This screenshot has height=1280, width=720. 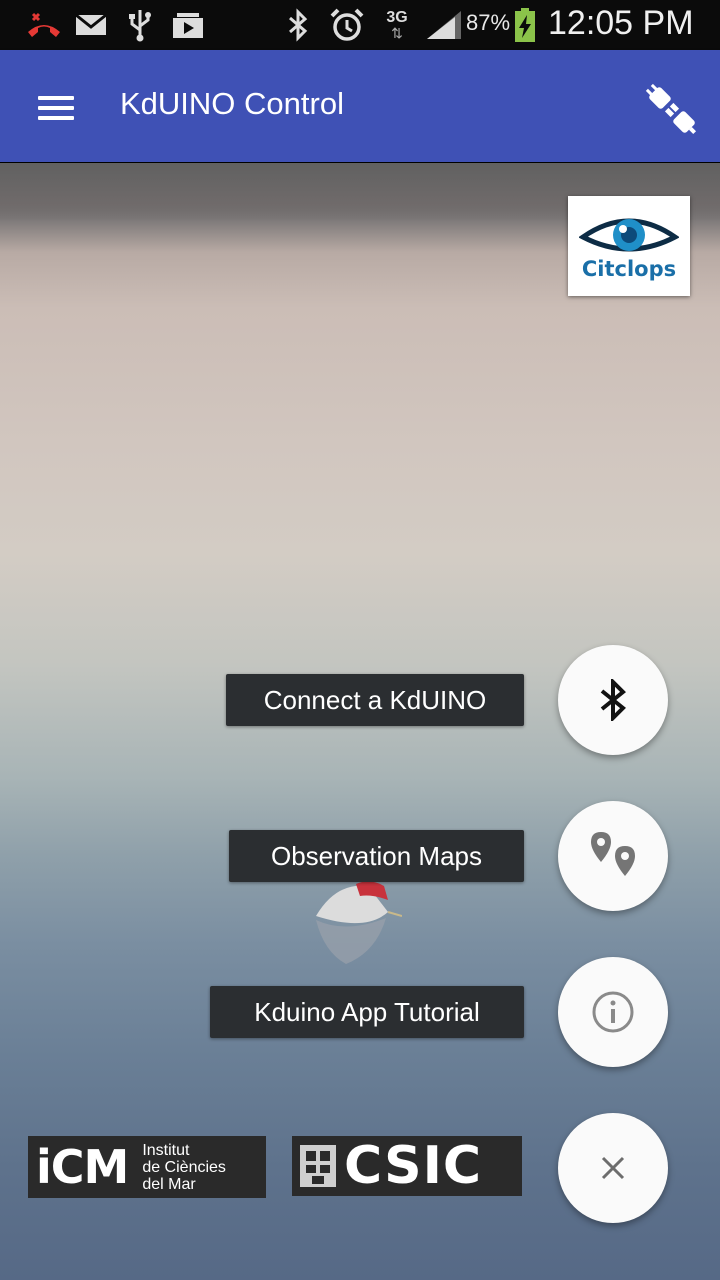 What do you see at coordinates (444, 25) in the screenshot?
I see `signal-icon` at bounding box center [444, 25].